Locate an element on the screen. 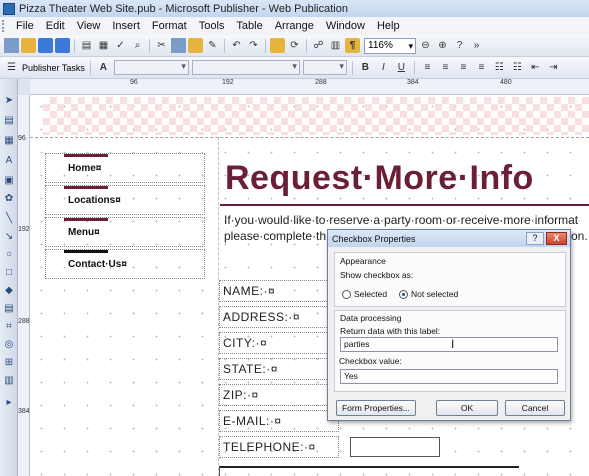  nav-item-home: Home¤ is located at coordinates (125, 168).